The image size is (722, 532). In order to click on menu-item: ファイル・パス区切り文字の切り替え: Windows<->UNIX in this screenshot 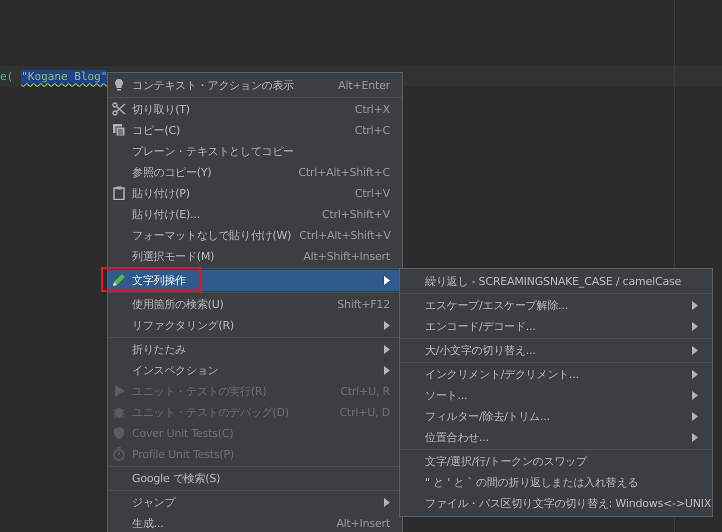, I will do `click(556, 503)`.